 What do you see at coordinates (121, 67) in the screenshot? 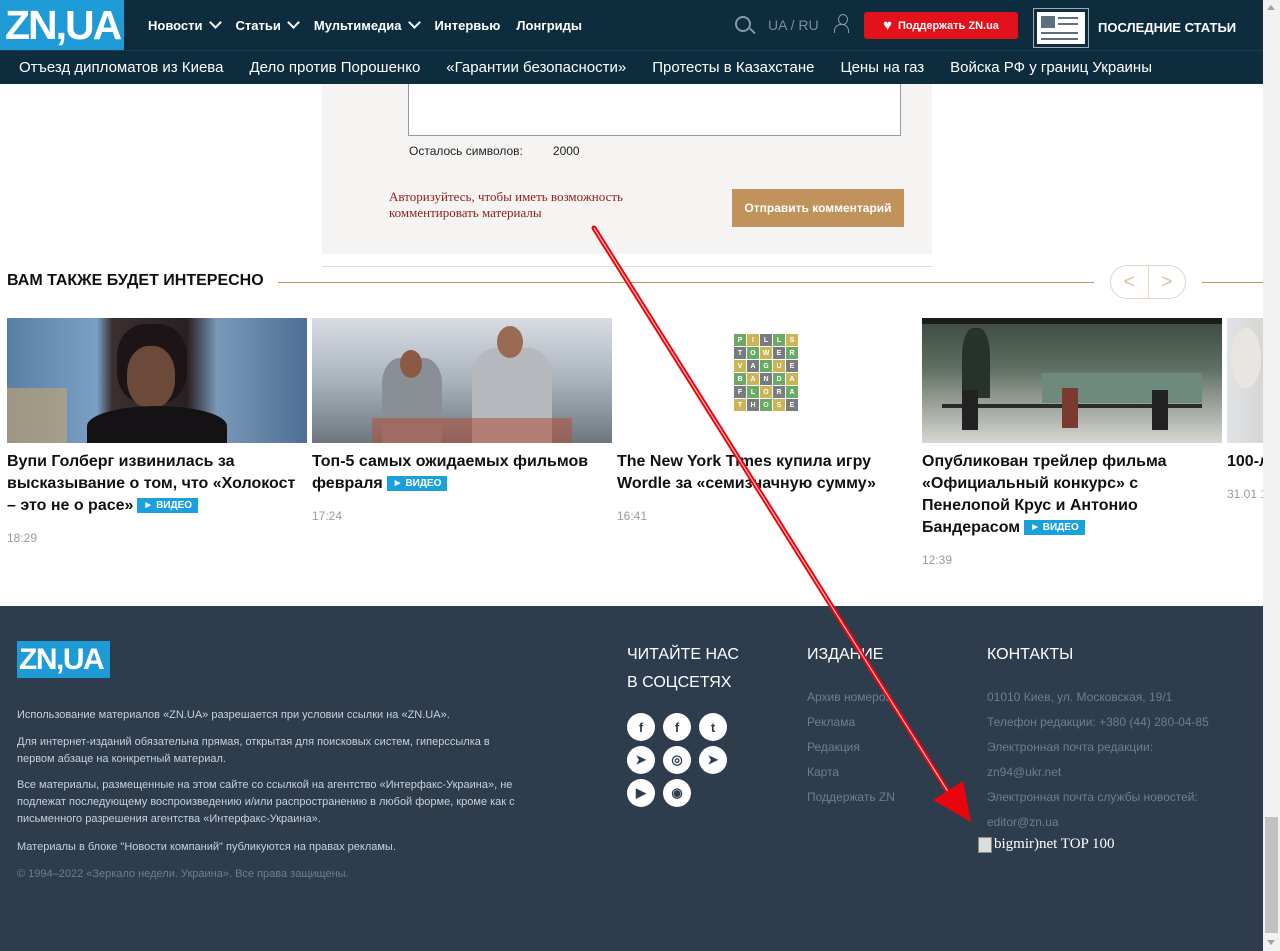
I see `topic-link: Отъезд дипломатов из Киева` at bounding box center [121, 67].